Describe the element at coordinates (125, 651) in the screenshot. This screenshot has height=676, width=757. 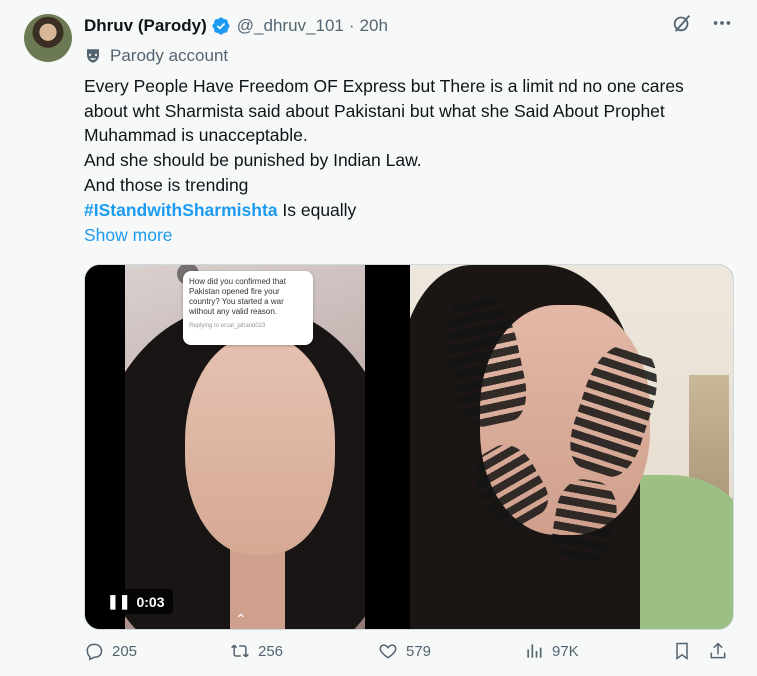
I see `reply-count: 205` at that location.